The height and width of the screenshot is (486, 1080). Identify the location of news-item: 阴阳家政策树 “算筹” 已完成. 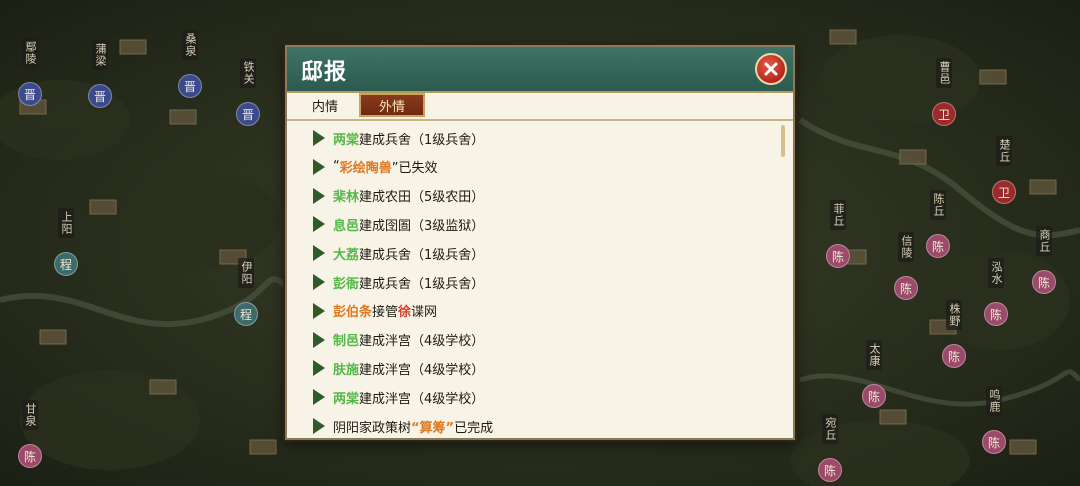
(403, 425).